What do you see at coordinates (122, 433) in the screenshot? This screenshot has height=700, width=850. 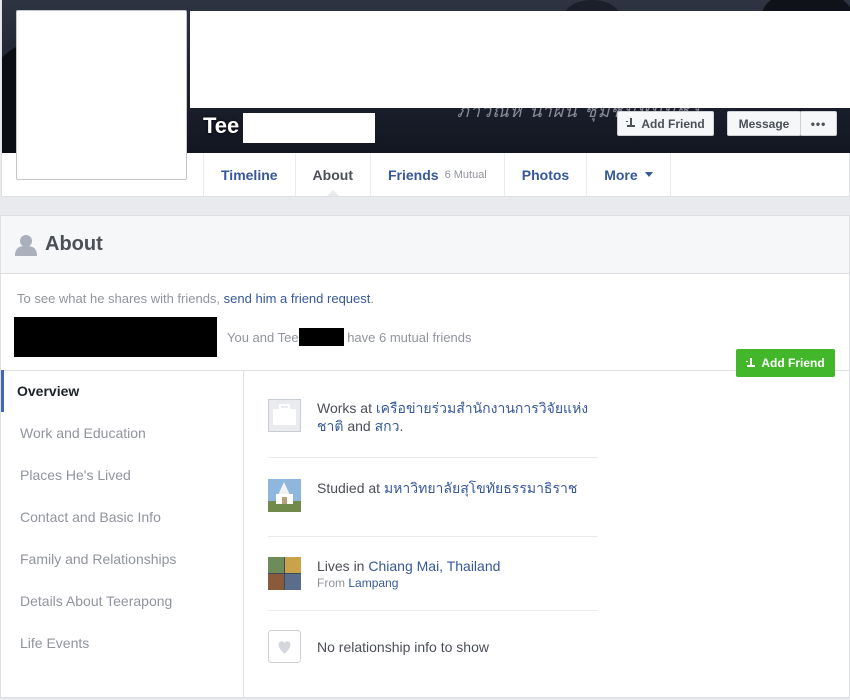 I see `sidebar-item-work-education: Work and Education` at bounding box center [122, 433].